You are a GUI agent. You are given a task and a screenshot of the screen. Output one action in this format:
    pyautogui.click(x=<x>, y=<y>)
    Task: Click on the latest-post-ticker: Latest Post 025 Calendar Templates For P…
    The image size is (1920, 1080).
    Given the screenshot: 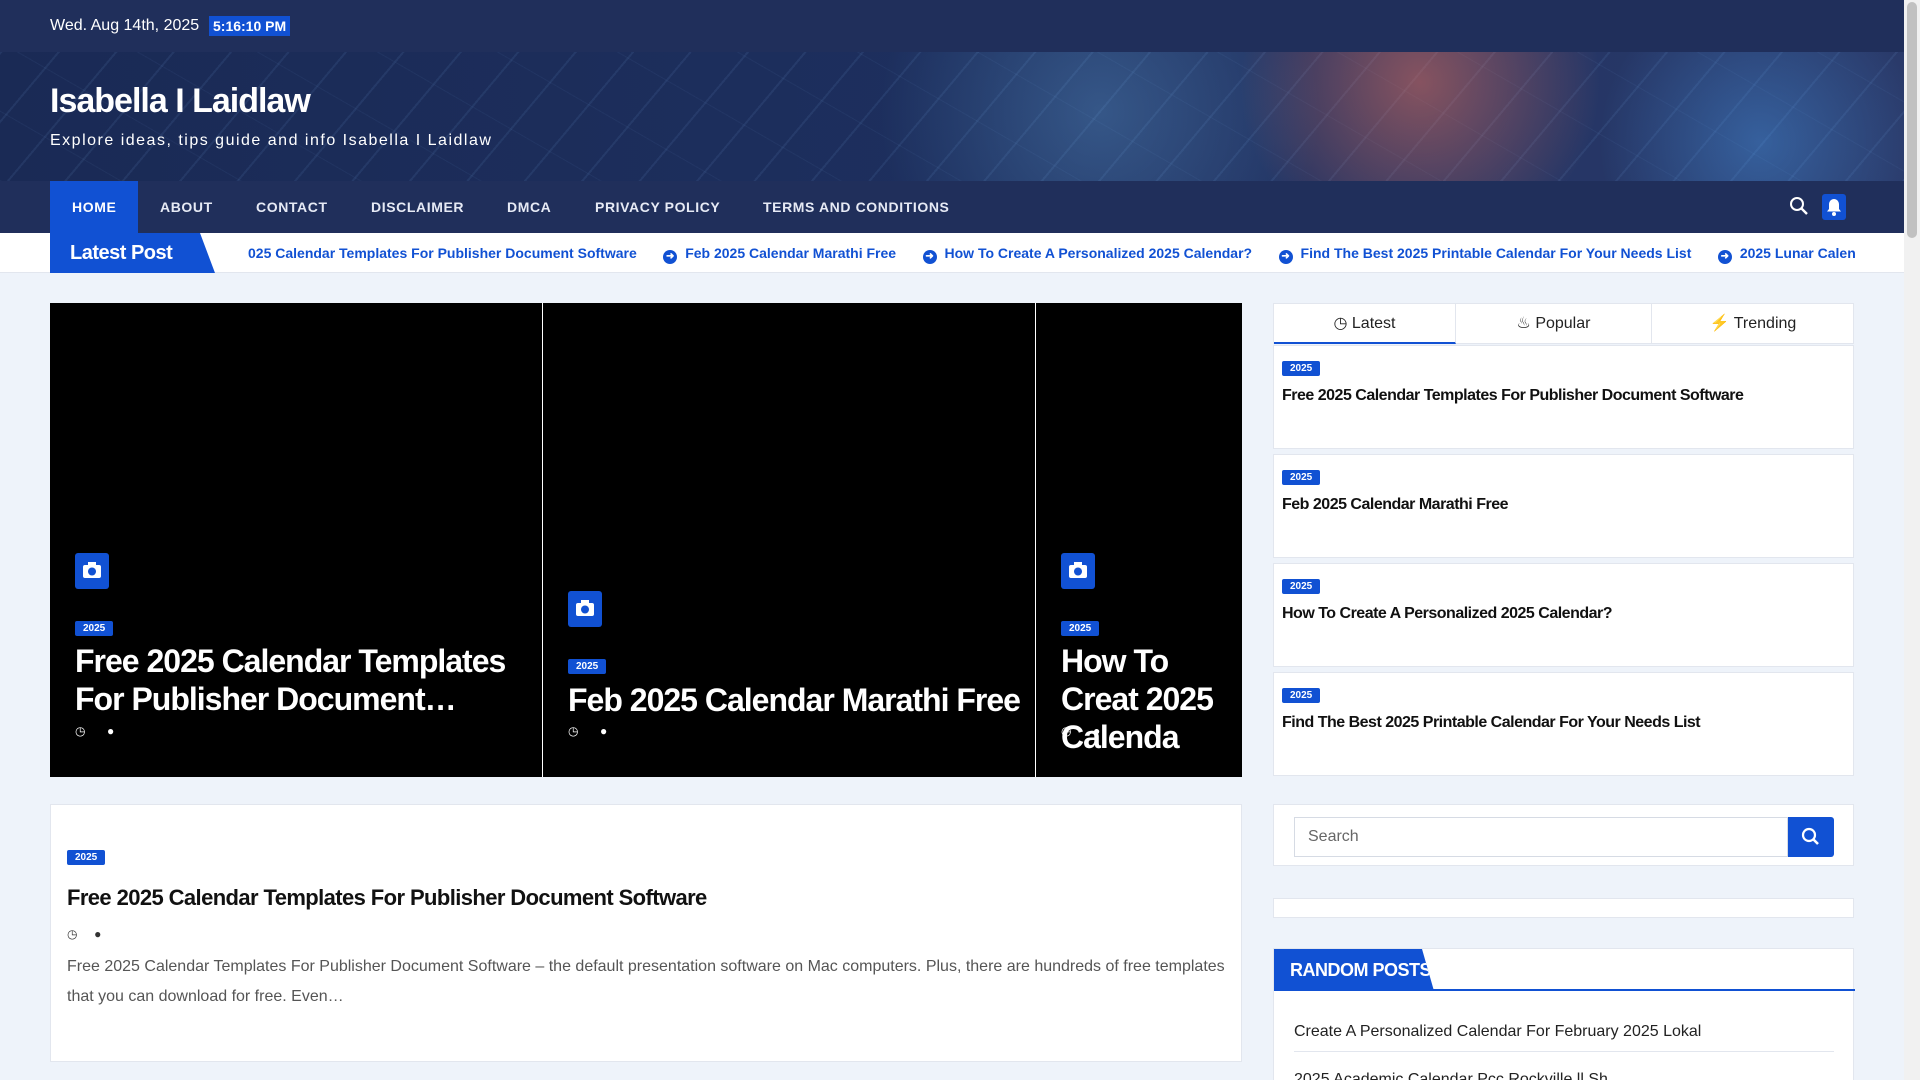 What is the action you would take?
    pyautogui.click(x=952, y=253)
    